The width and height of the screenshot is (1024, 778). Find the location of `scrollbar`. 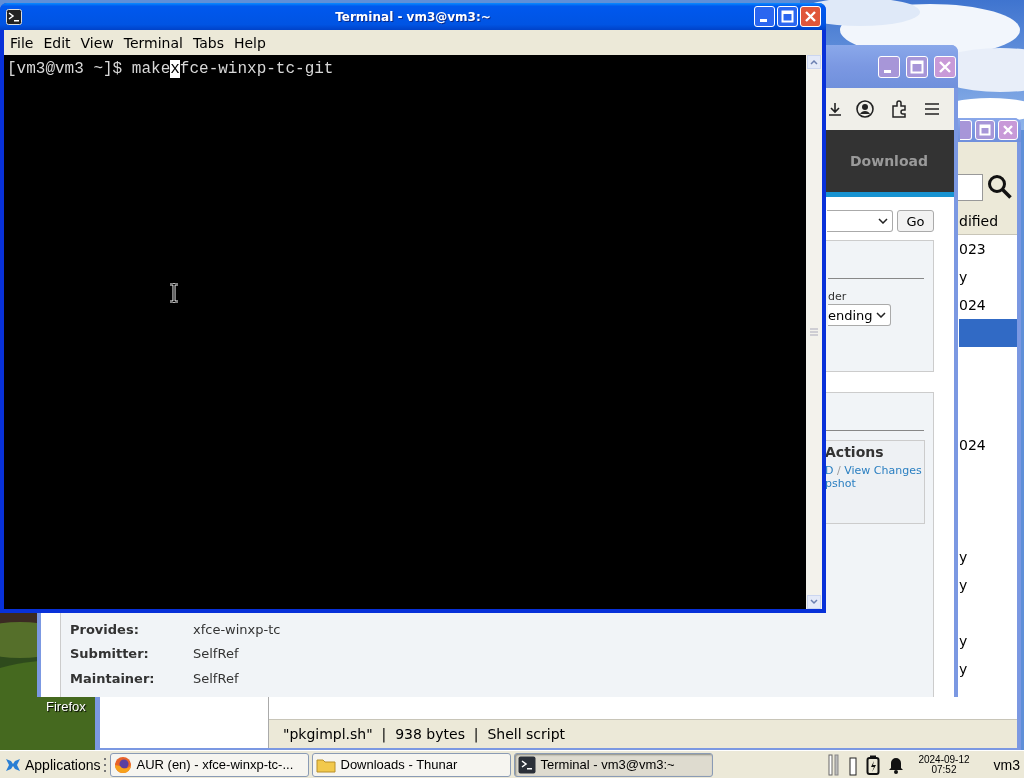

scrollbar is located at coordinates (814, 332).